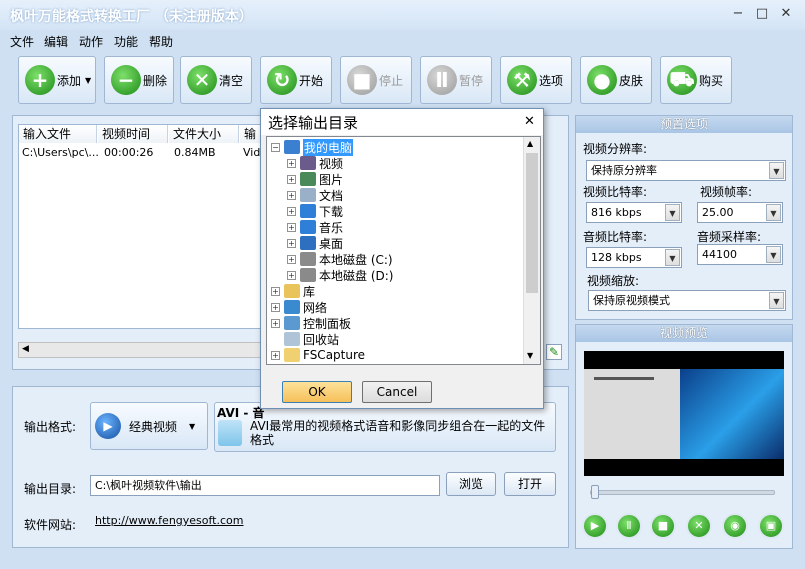  I want to click on tree-node-label: 库, so click(309, 291).